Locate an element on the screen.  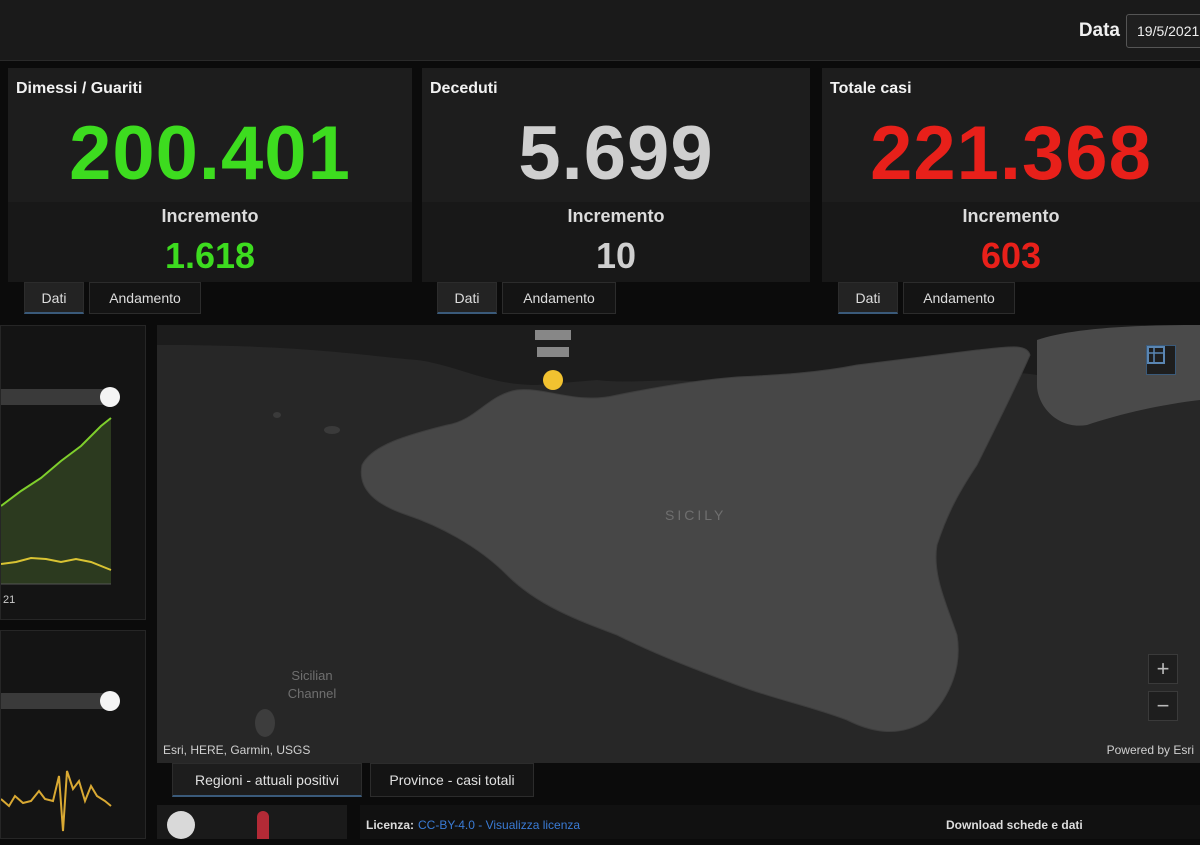
tab-regioni: Regioni - attuali positivi is located at coordinates (267, 780).